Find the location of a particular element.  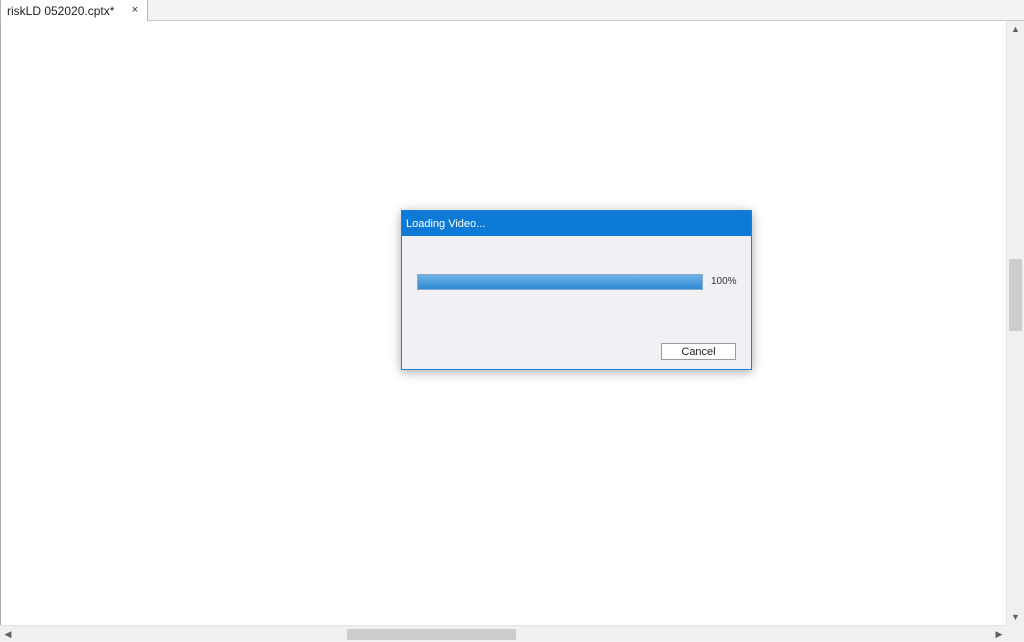

scroll-down-icon: ▼ is located at coordinates (1015, 617).